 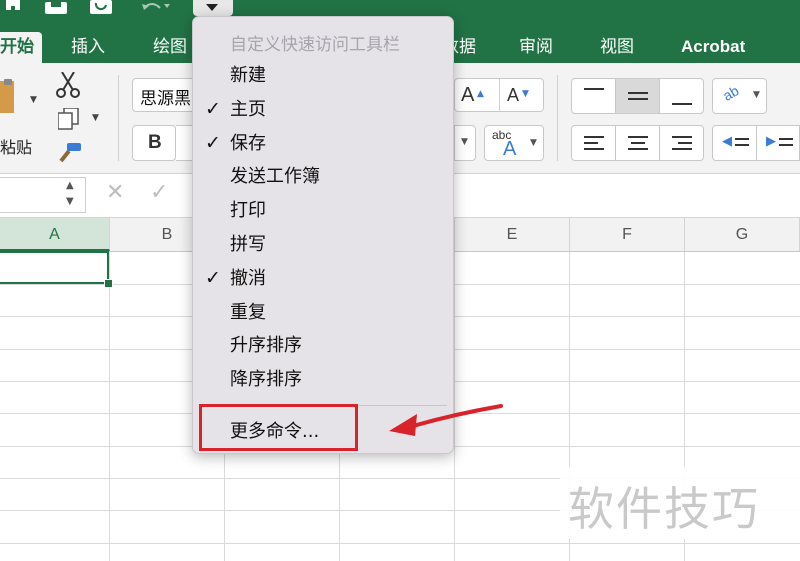 What do you see at coordinates (446, 420) in the screenshot?
I see `annotation-arrow-icon` at bounding box center [446, 420].